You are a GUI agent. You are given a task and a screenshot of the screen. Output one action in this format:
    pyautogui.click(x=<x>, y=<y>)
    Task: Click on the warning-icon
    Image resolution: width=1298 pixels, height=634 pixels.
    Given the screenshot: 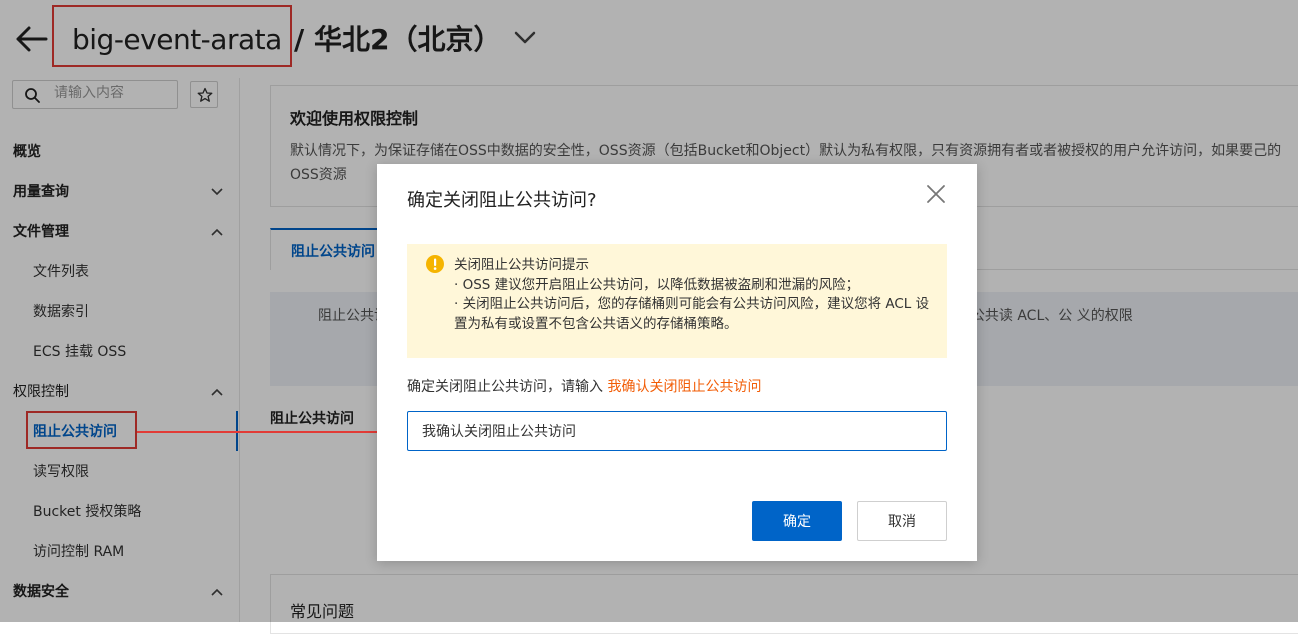 What is the action you would take?
    pyautogui.click(x=435, y=264)
    